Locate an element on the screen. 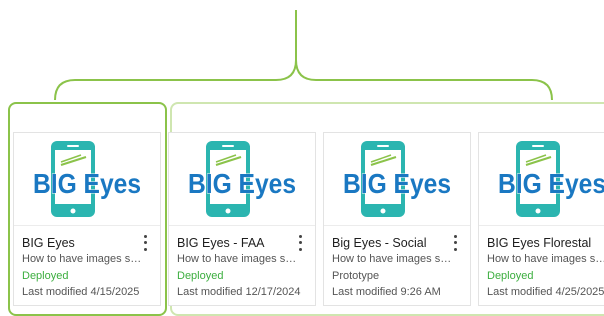 The height and width of the screenshot is (316, 604). card-title: BIG Eyes Florestal is located at coordinates (544, 243).